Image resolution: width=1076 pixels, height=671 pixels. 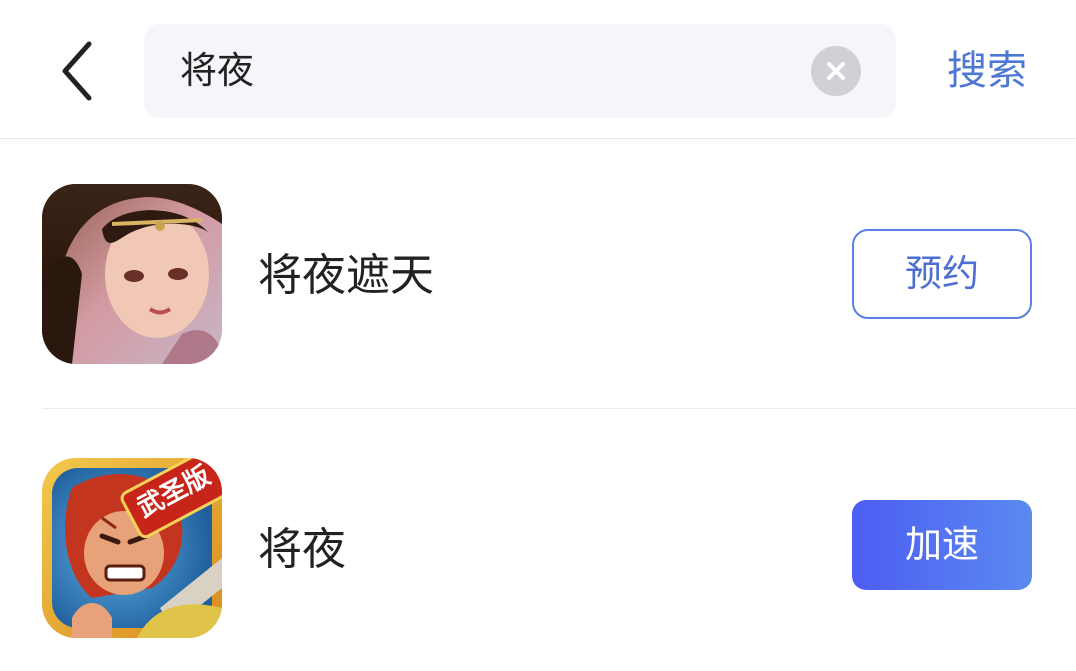 What do you see at coordinates (480, 71) in the screenshot?
I see `search-input` at bounding box center [480, 71].